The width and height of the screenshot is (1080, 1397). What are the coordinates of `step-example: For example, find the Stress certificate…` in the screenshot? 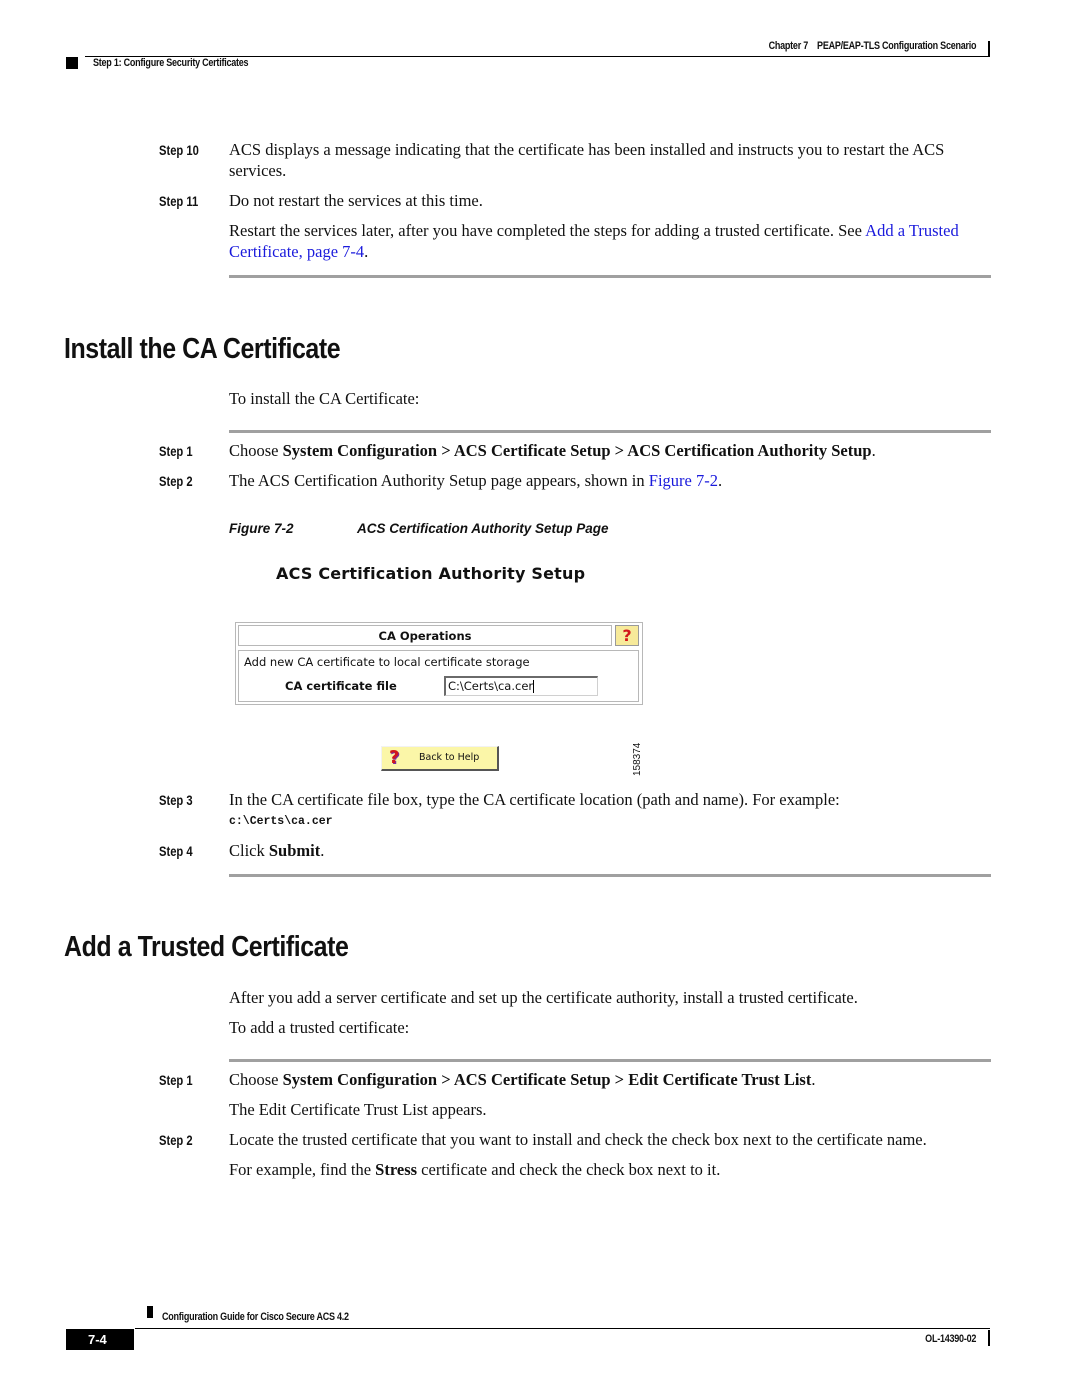 It's located at (475, 1169).